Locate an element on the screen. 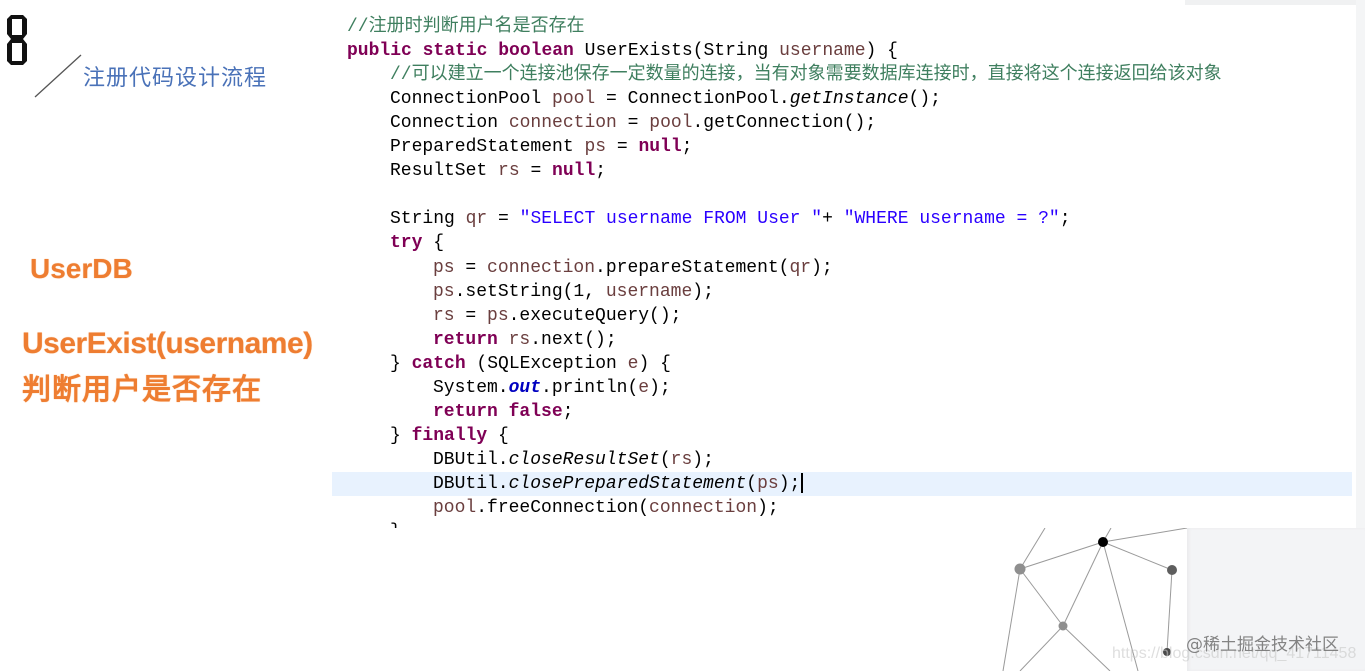 The height and width of the screenshot is (671, 1365). code-token: .prepareStatement( is located at coordinates (692, 267).